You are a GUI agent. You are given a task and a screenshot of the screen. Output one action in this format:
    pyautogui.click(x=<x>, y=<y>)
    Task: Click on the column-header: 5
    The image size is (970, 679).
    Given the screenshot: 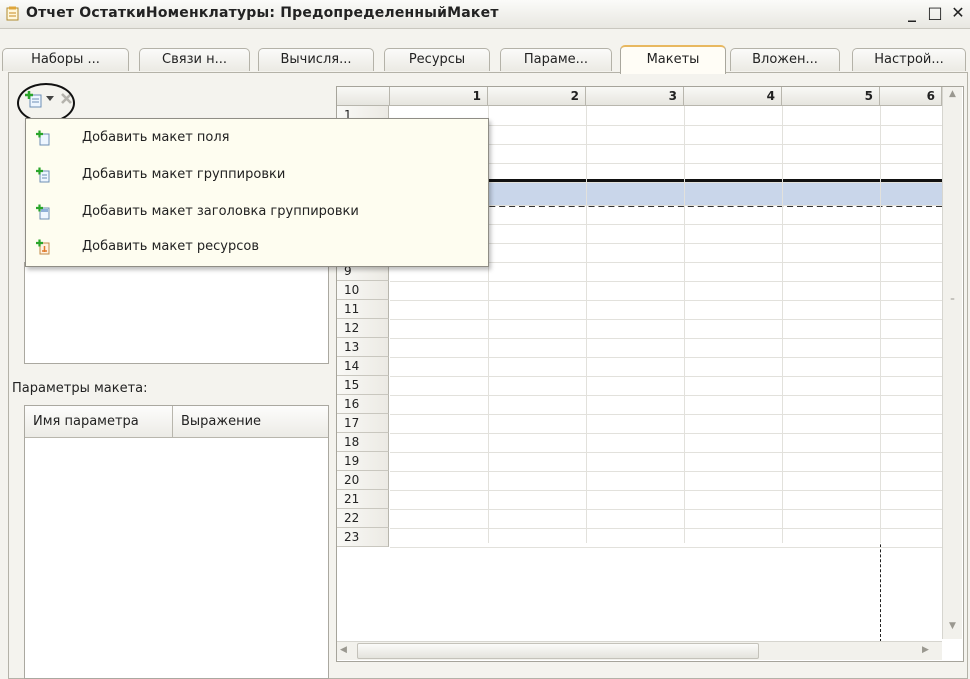 What is the action you would take?
    pyautogui.click(x=831, y=96)
    